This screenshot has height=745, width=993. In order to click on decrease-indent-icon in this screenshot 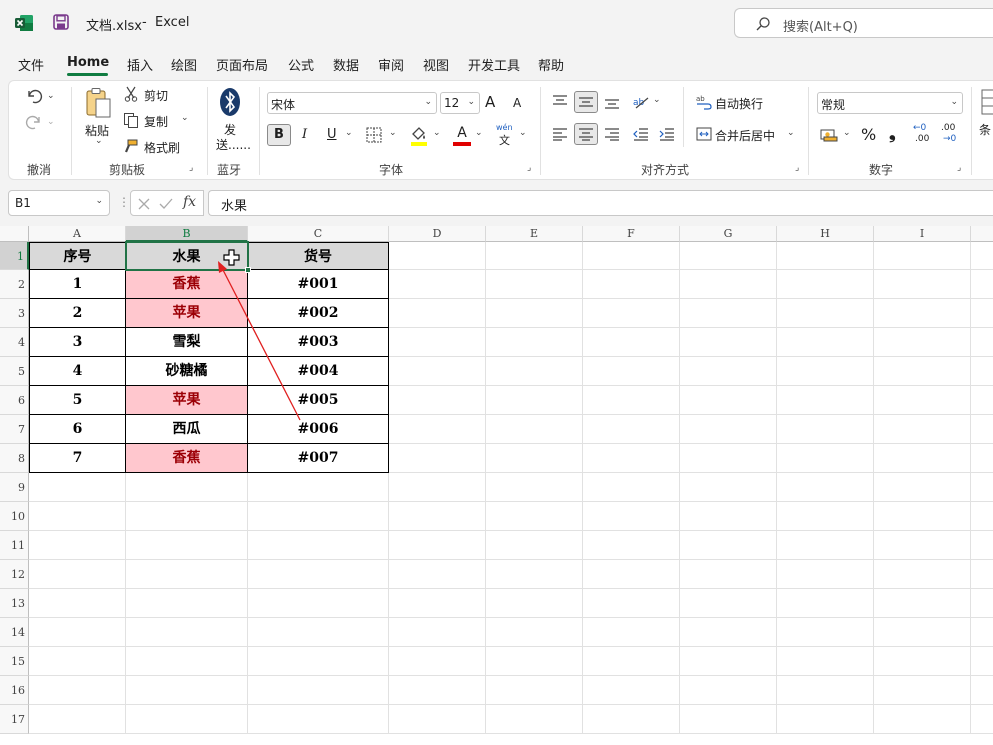, I will do `click(641, 134)`.